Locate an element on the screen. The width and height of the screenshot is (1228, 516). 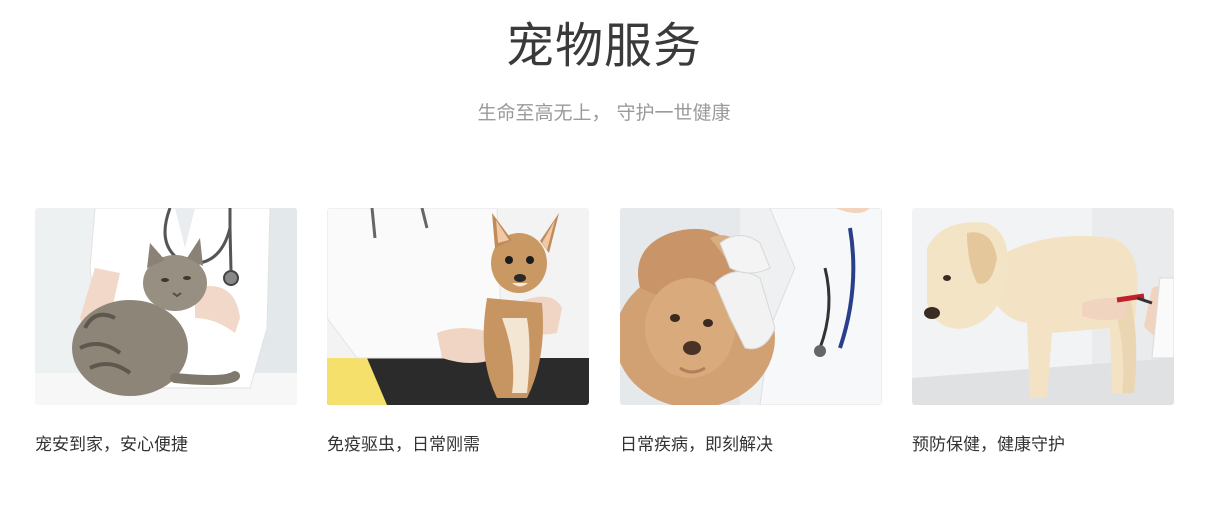
service-caption: 日常疾病，即刻解决 is located at coordinates (696, 445).